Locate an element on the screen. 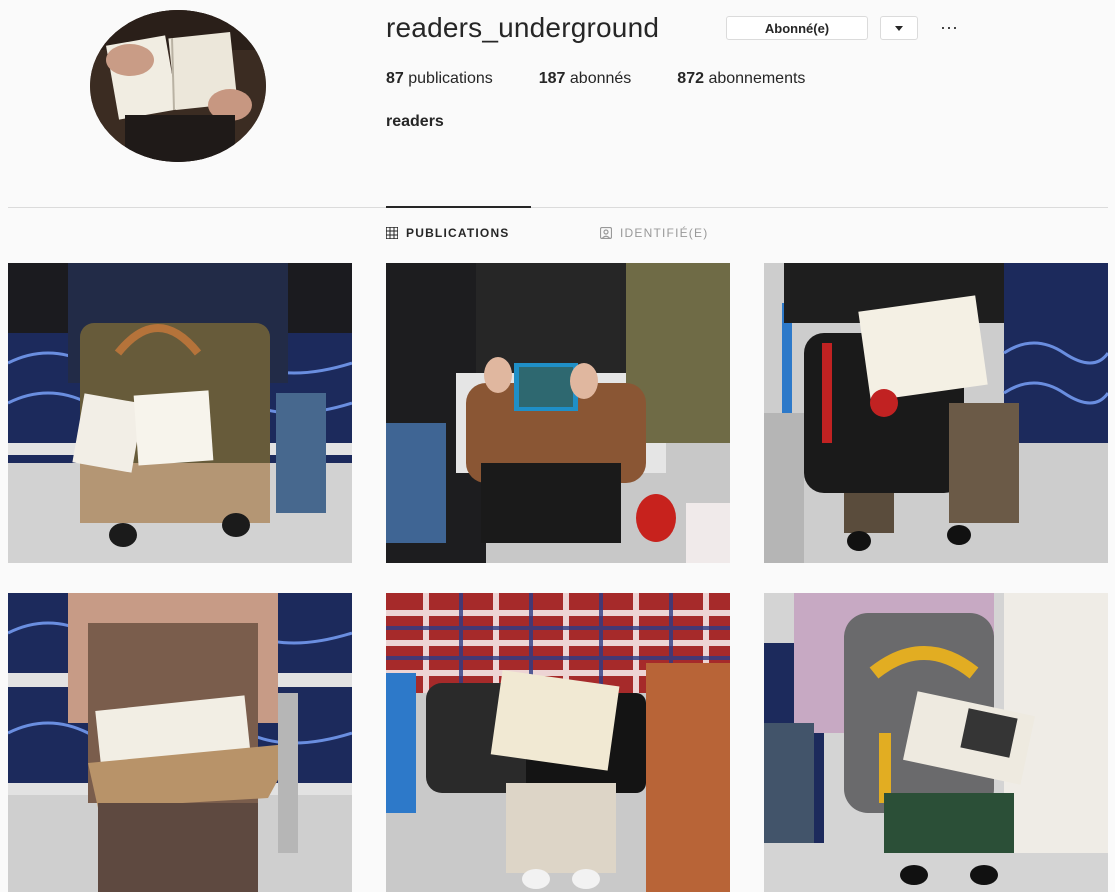 The height and width of the screenshot is (892, 1115). profile-bio: readers is located at coordinates (415, 121).